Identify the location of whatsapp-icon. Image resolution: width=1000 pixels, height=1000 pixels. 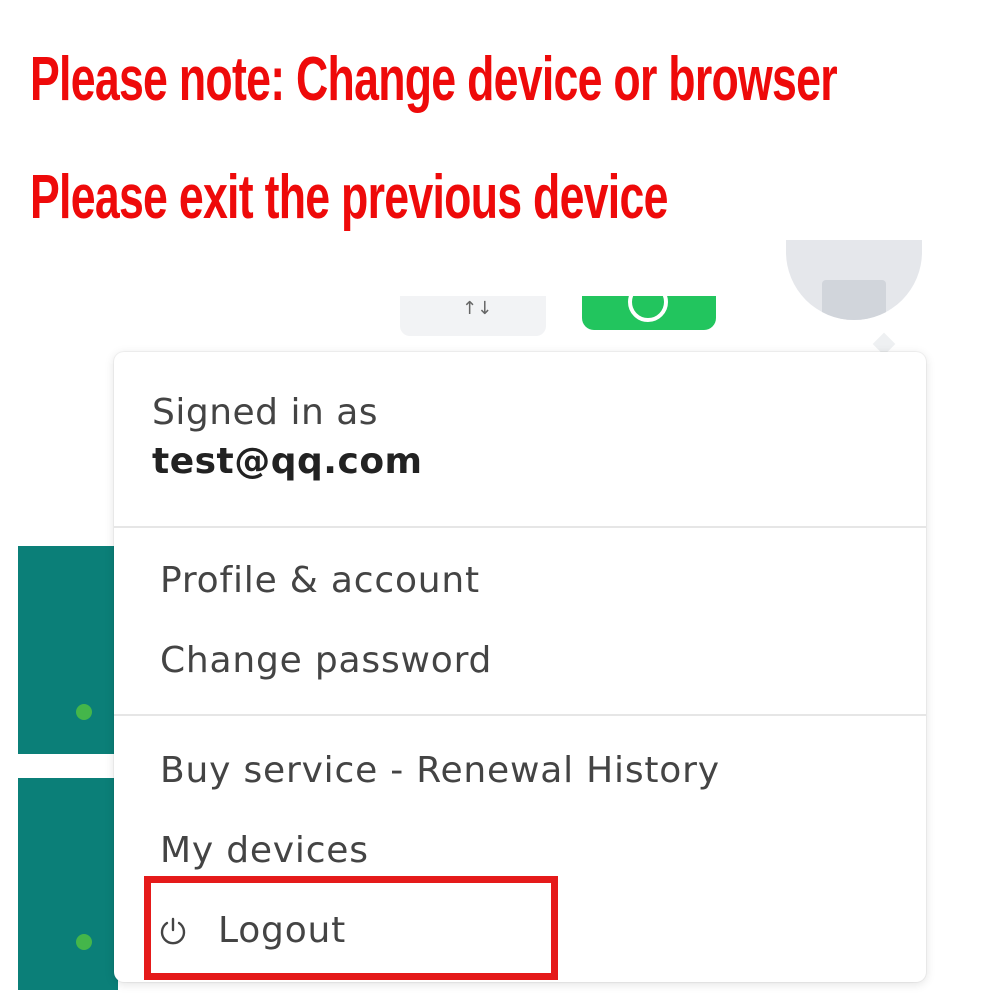
(648, 309).